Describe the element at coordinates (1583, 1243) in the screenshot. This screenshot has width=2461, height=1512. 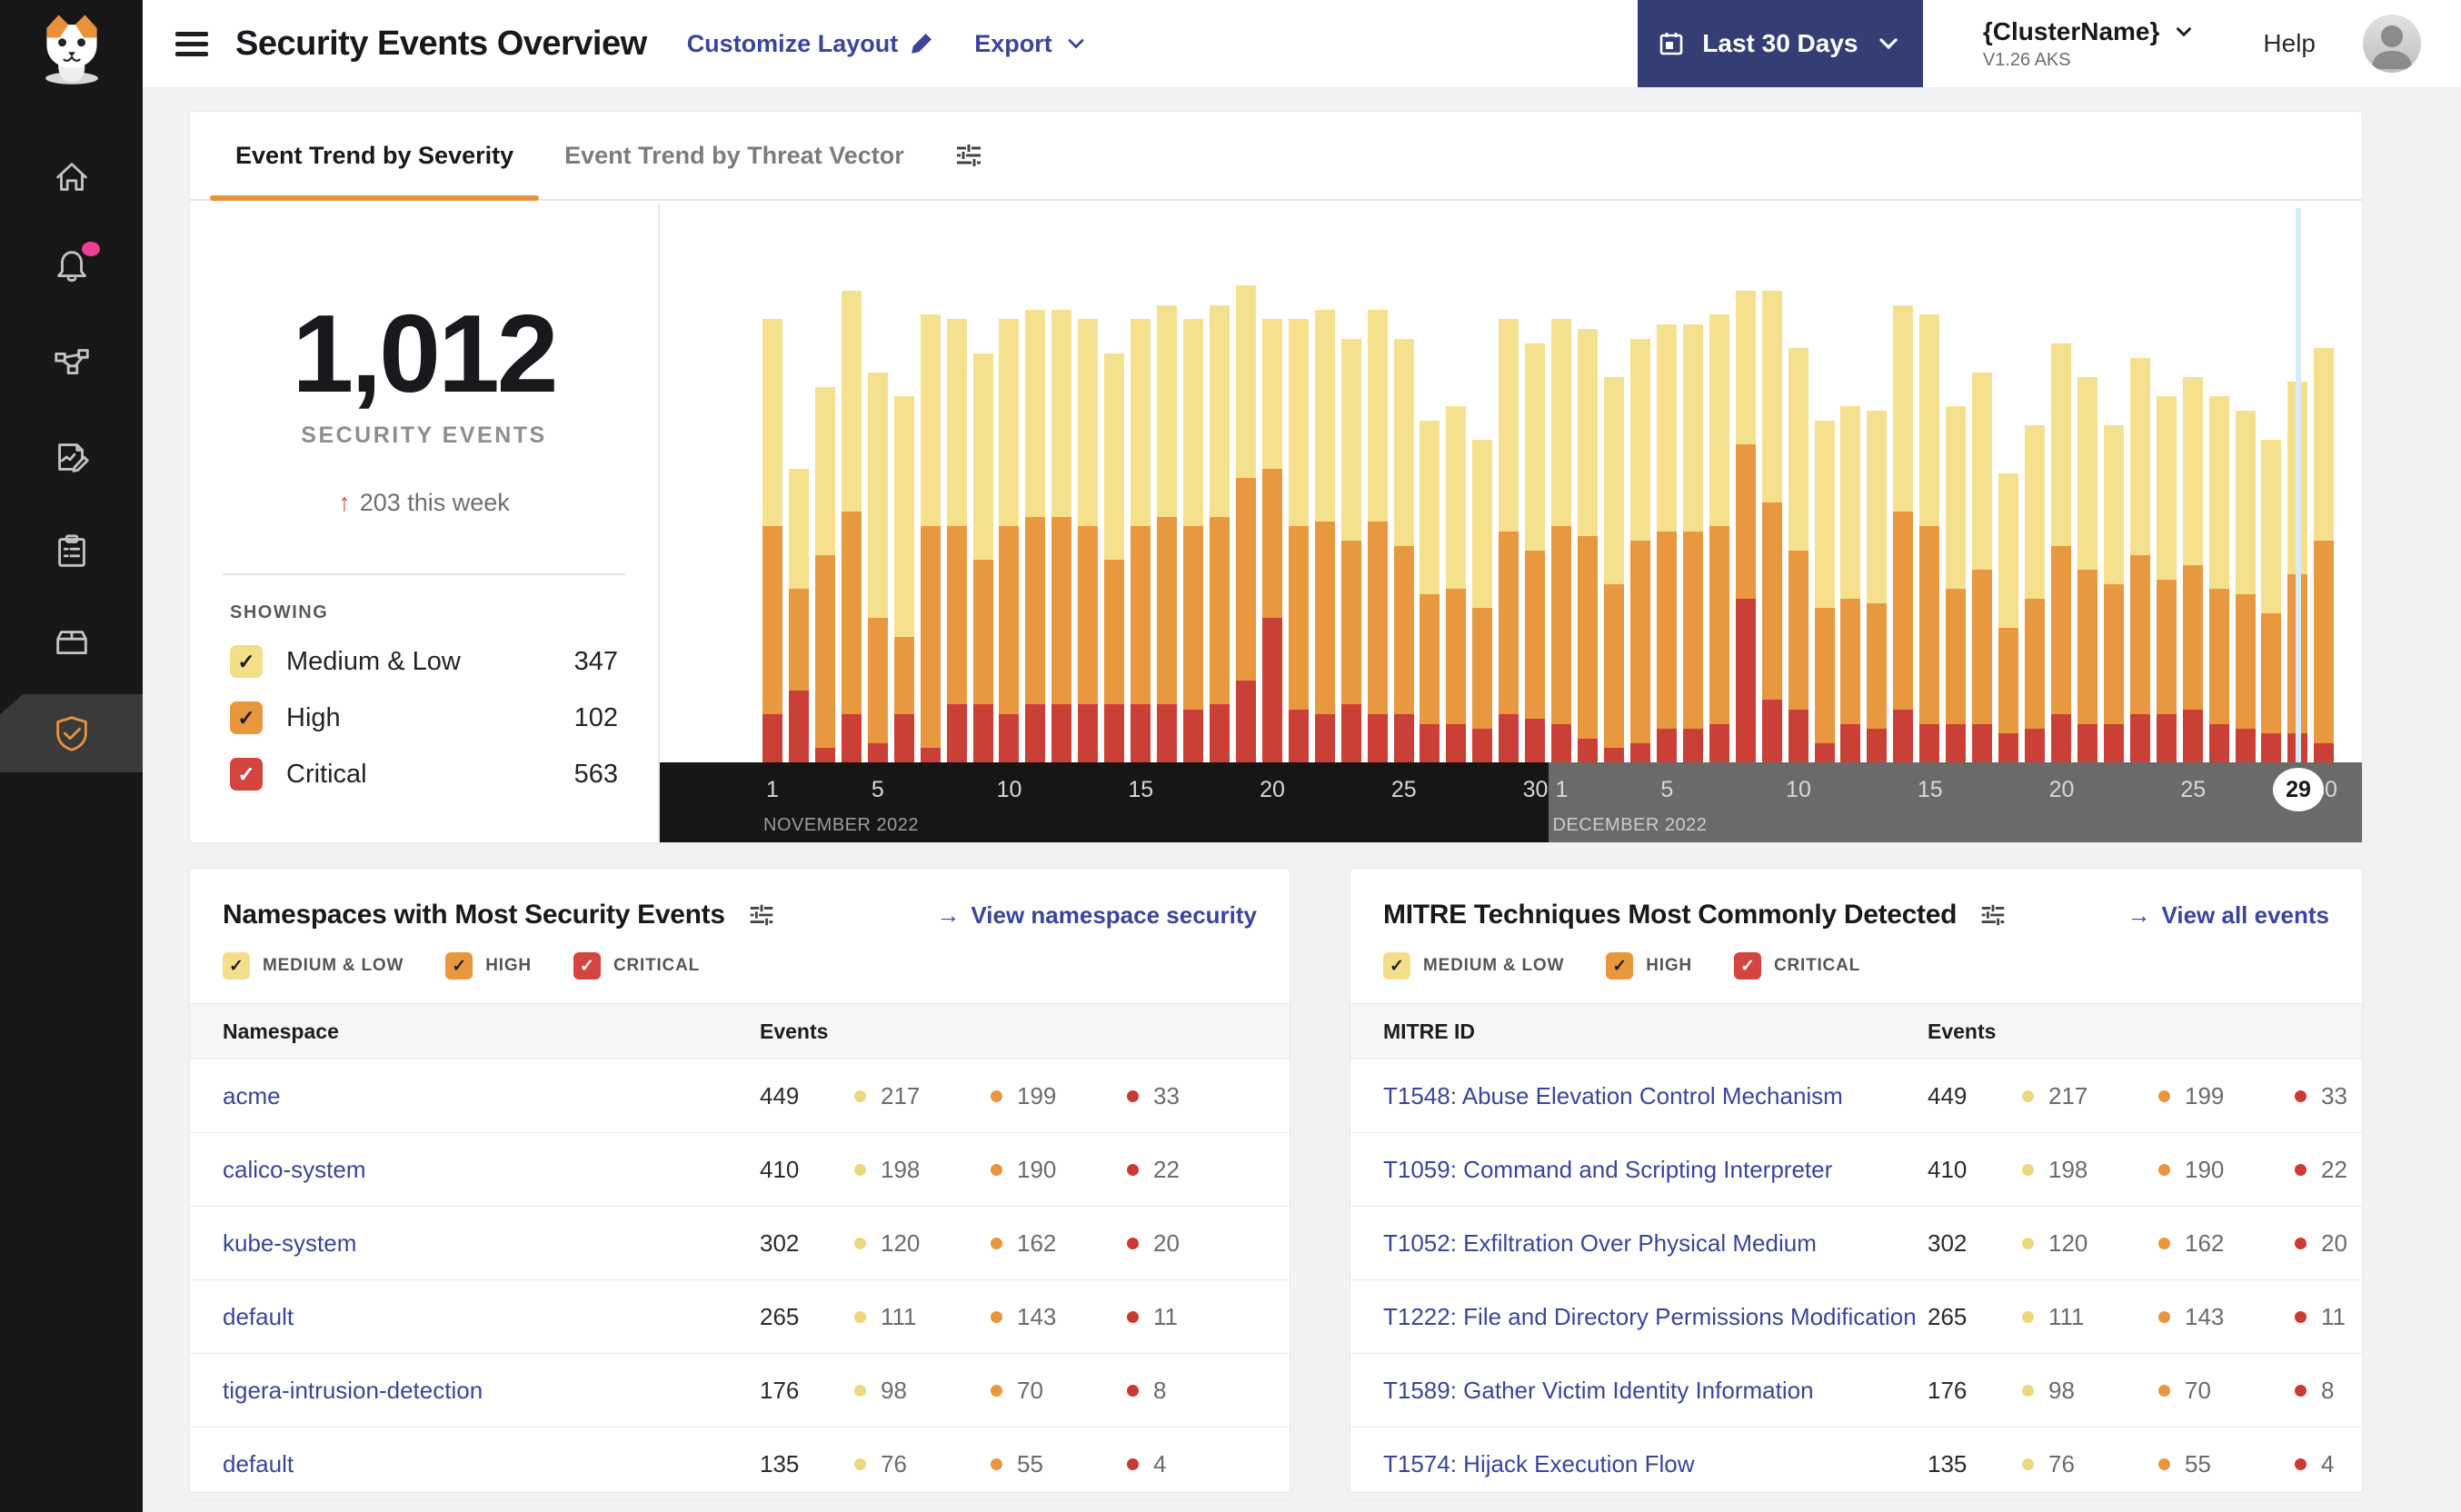
I see `row-link: T1052: Exfiltration Over Physical Medium` at that location.